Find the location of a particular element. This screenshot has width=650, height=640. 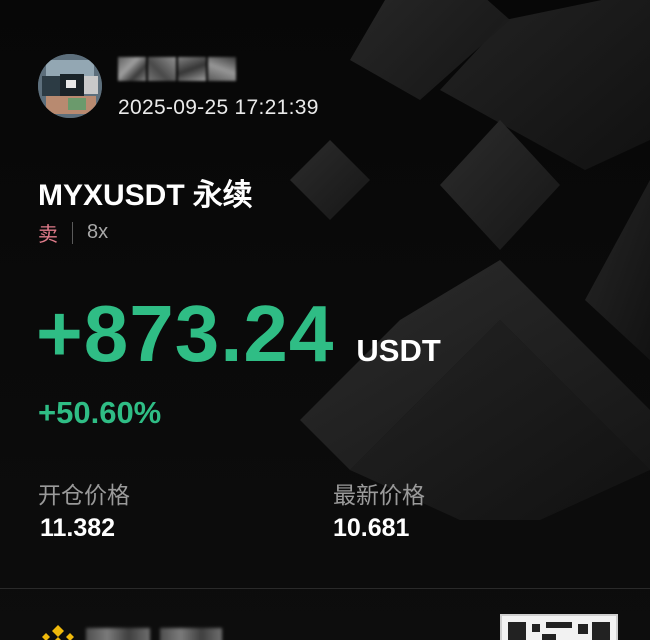

contract-type: 永续 is located at coordinates (222, 195).